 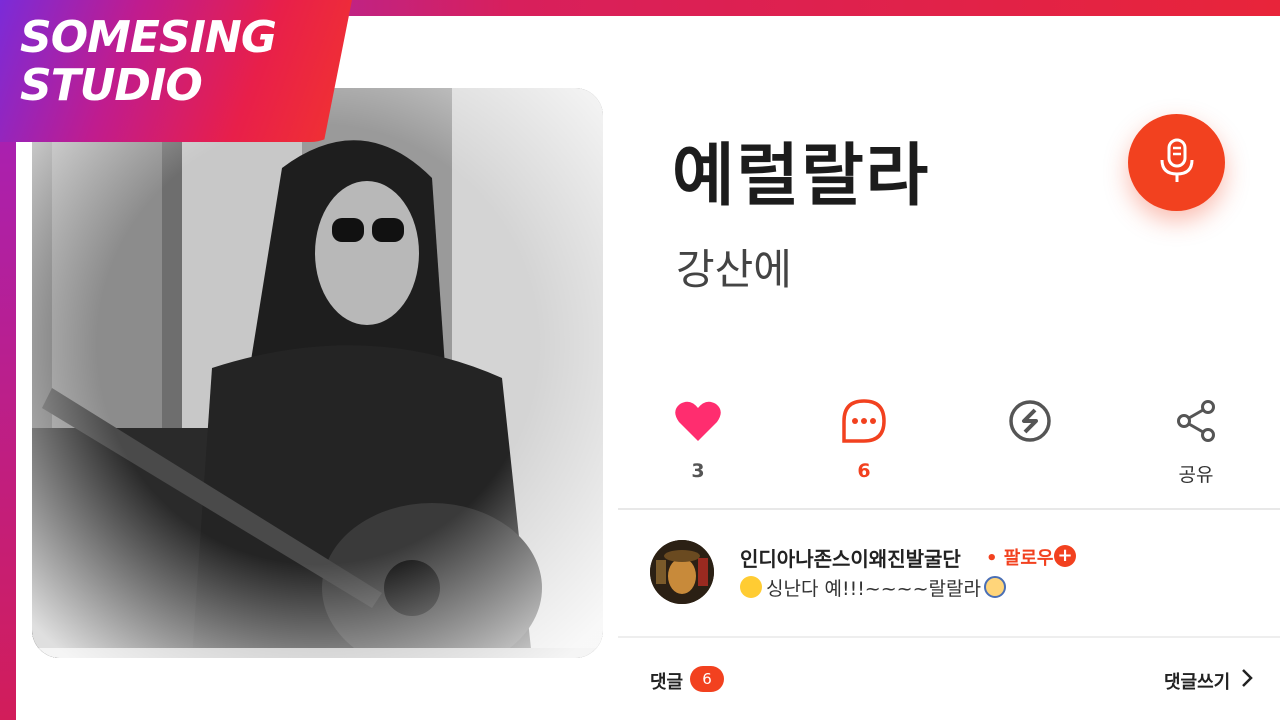 What do you see at coordinates (1247, 678) in the screenshot?
I see `chevron-right-icon` at bounding box center [1247, 678].